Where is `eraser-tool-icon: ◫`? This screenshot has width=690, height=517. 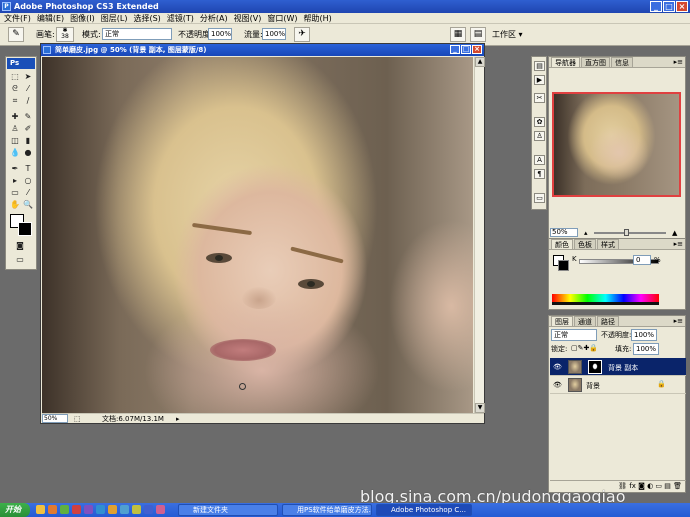
eraser-tool-icon: ◫ is located at coordinates (15, 140).